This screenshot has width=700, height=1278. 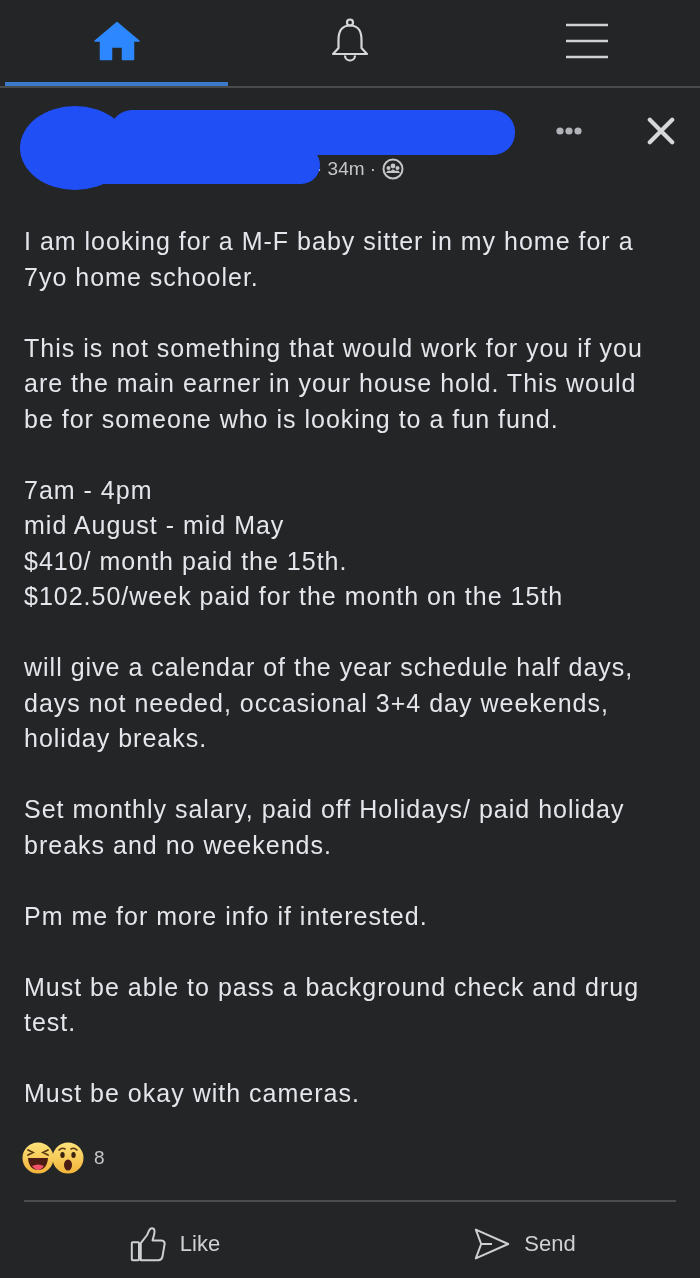 I want to click on post-paragraph: 7am - 4pm mid August - mid May $410/ month paid the 15th. $102.50/week paid for the month on the 15th, so click(x=294, y=543).